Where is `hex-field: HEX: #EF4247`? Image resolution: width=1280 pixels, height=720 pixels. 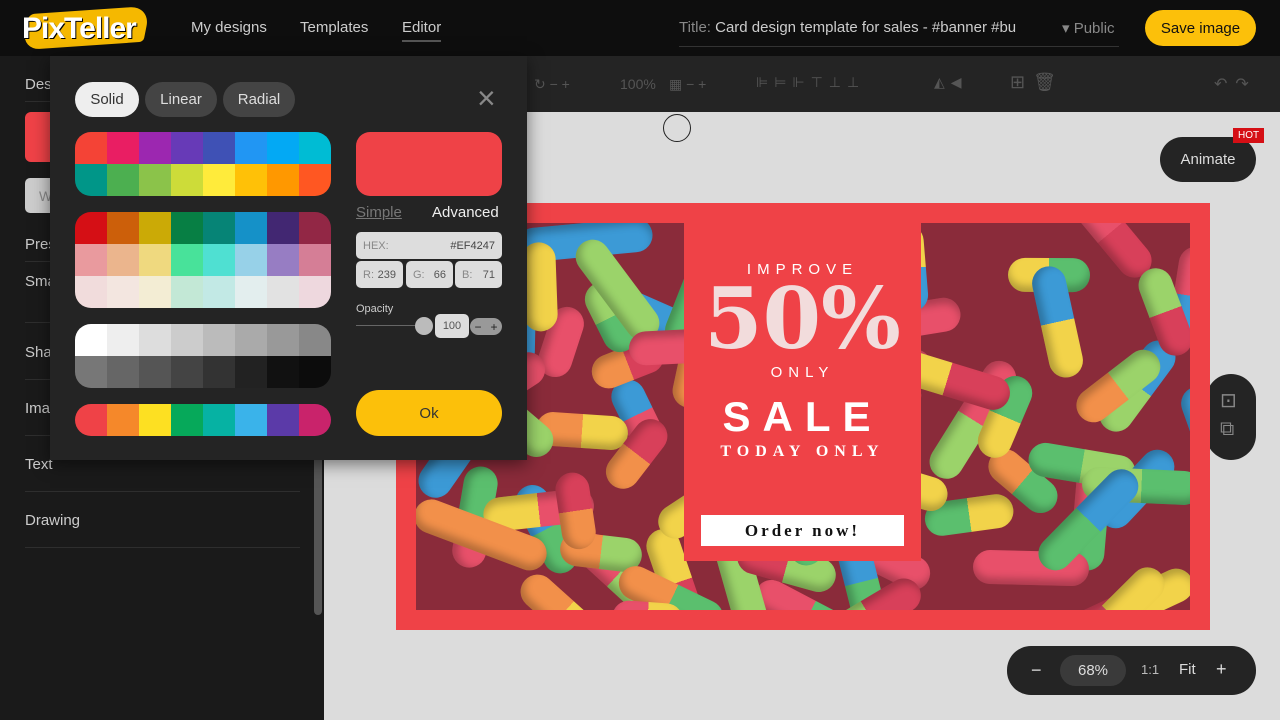
hex-field: HEX: #EF4247 is located at coordinates (429, 245).